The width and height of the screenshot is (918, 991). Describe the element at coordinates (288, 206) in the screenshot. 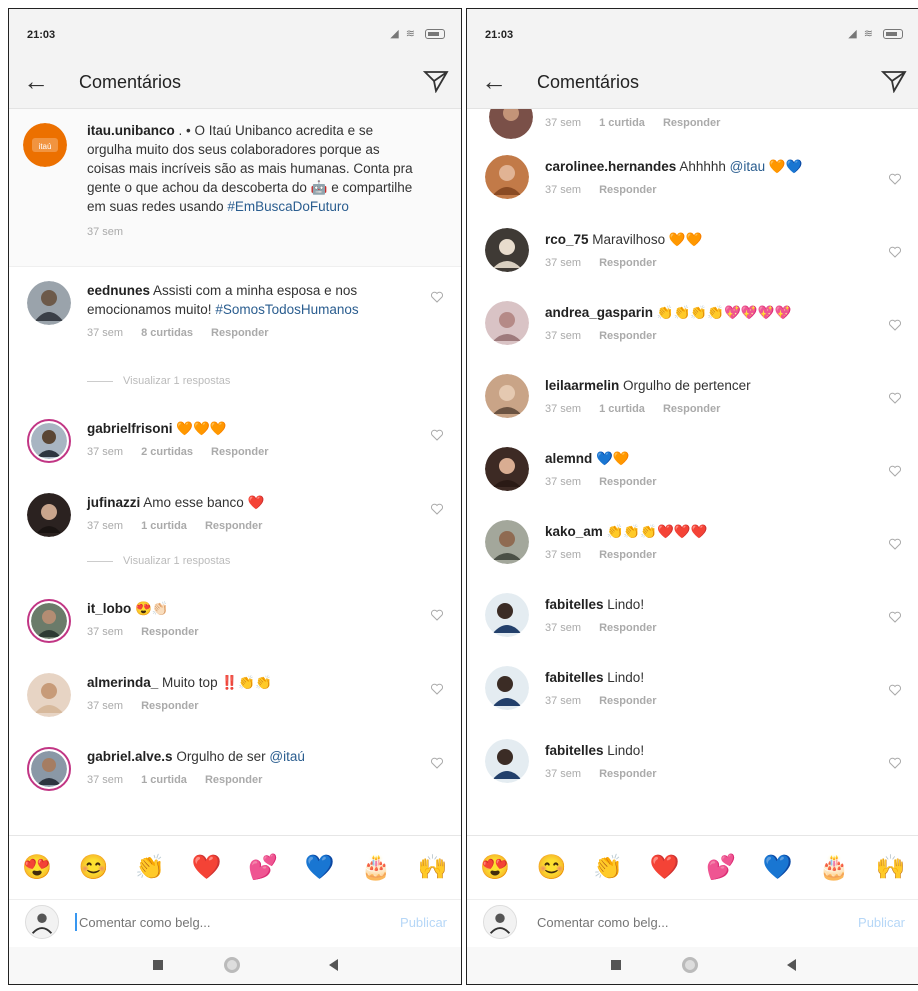

I see `caption-hashtag: #EmBuscaDoFuturo` at that location.